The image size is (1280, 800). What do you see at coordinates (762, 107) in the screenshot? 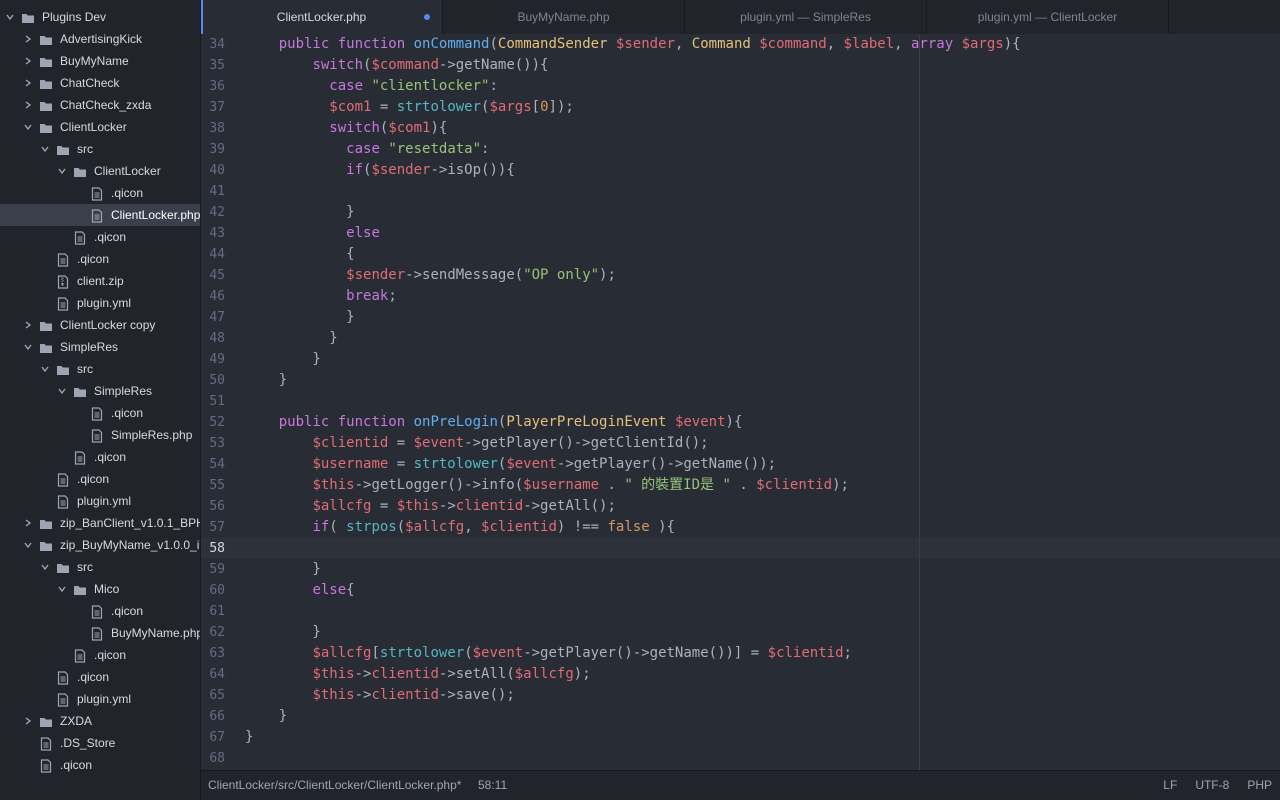
I see `code-line: $com1 = strtolower($args[0]);` at bounding box center [762, 107].